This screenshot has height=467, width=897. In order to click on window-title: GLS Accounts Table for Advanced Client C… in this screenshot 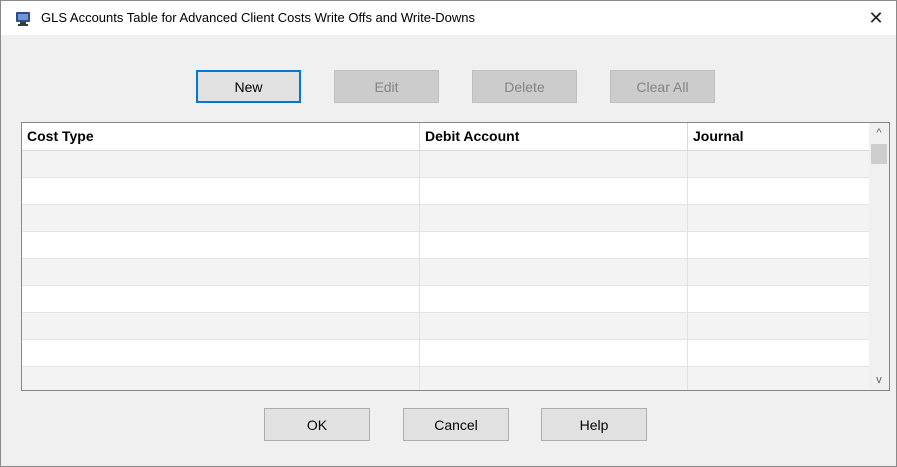, I will do `click(258, 17)`.